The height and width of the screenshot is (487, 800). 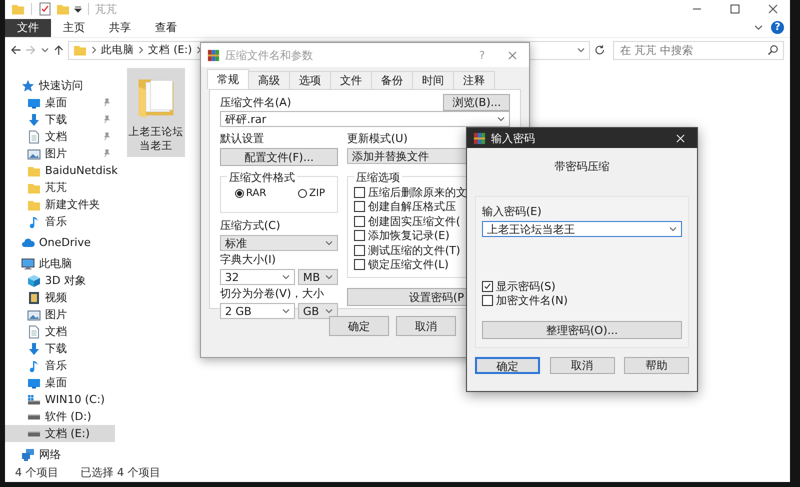 I want to click on back-arrow-icon, so click(x=16, y=50).